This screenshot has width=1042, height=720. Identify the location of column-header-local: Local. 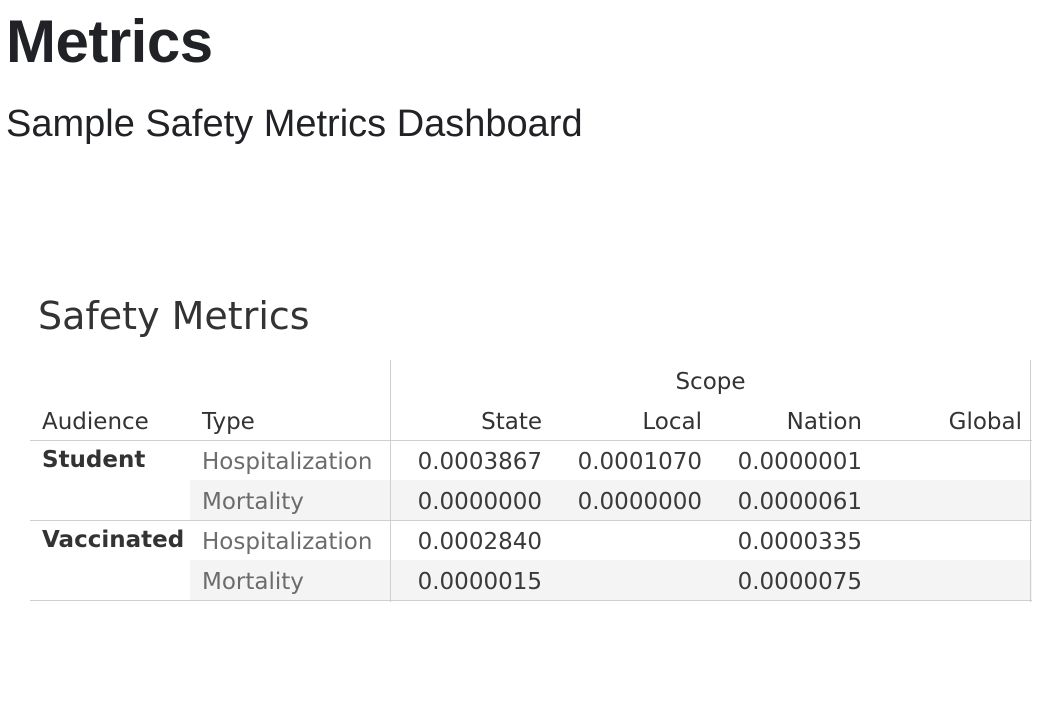
(626, 422).